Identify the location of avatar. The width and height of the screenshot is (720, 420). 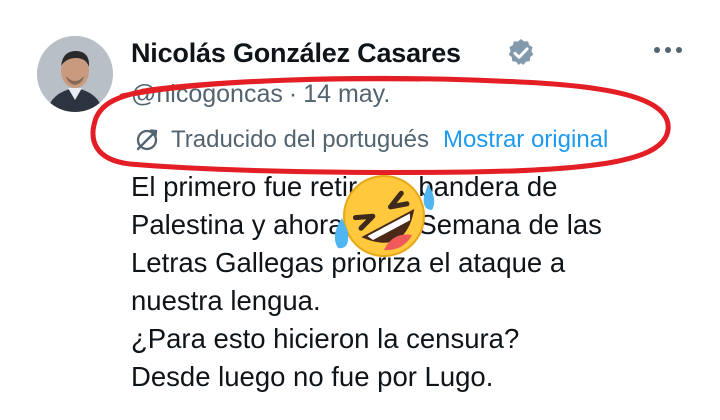
(75, 74).